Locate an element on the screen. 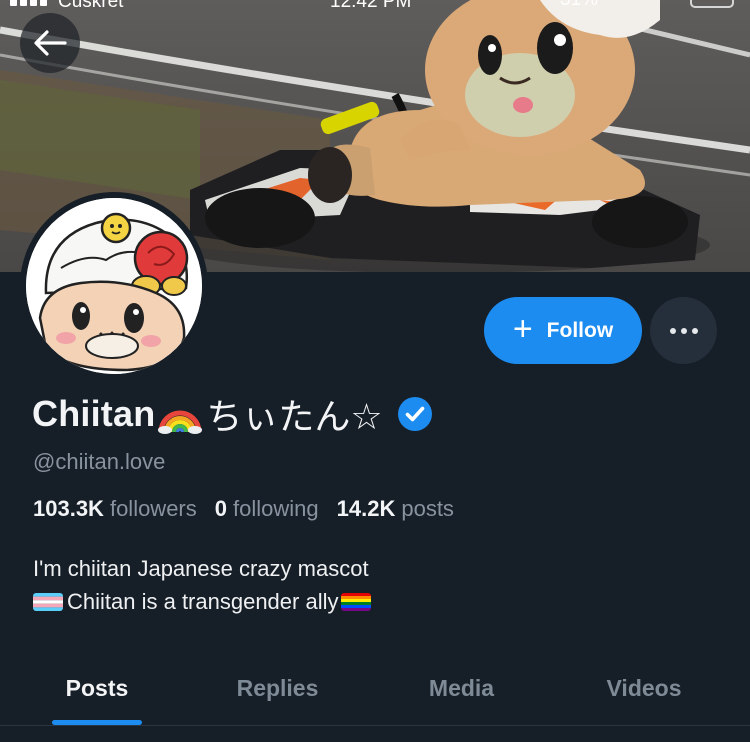 Image resolution: width=750 pixels, height=742 pixels. arrow-left-icon is located at coordinates (50, 43).